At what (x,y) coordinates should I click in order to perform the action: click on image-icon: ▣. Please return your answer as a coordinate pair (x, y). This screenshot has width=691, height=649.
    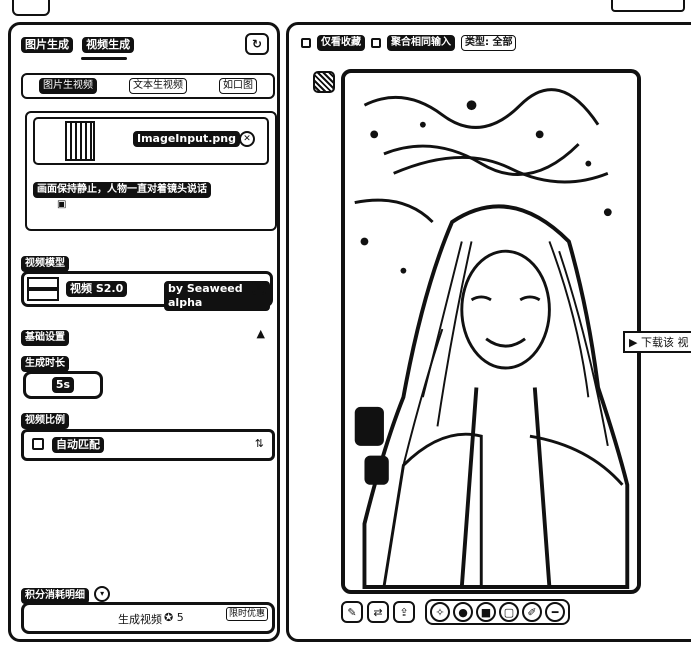
    Looking at the image, I should click on (61, 204).